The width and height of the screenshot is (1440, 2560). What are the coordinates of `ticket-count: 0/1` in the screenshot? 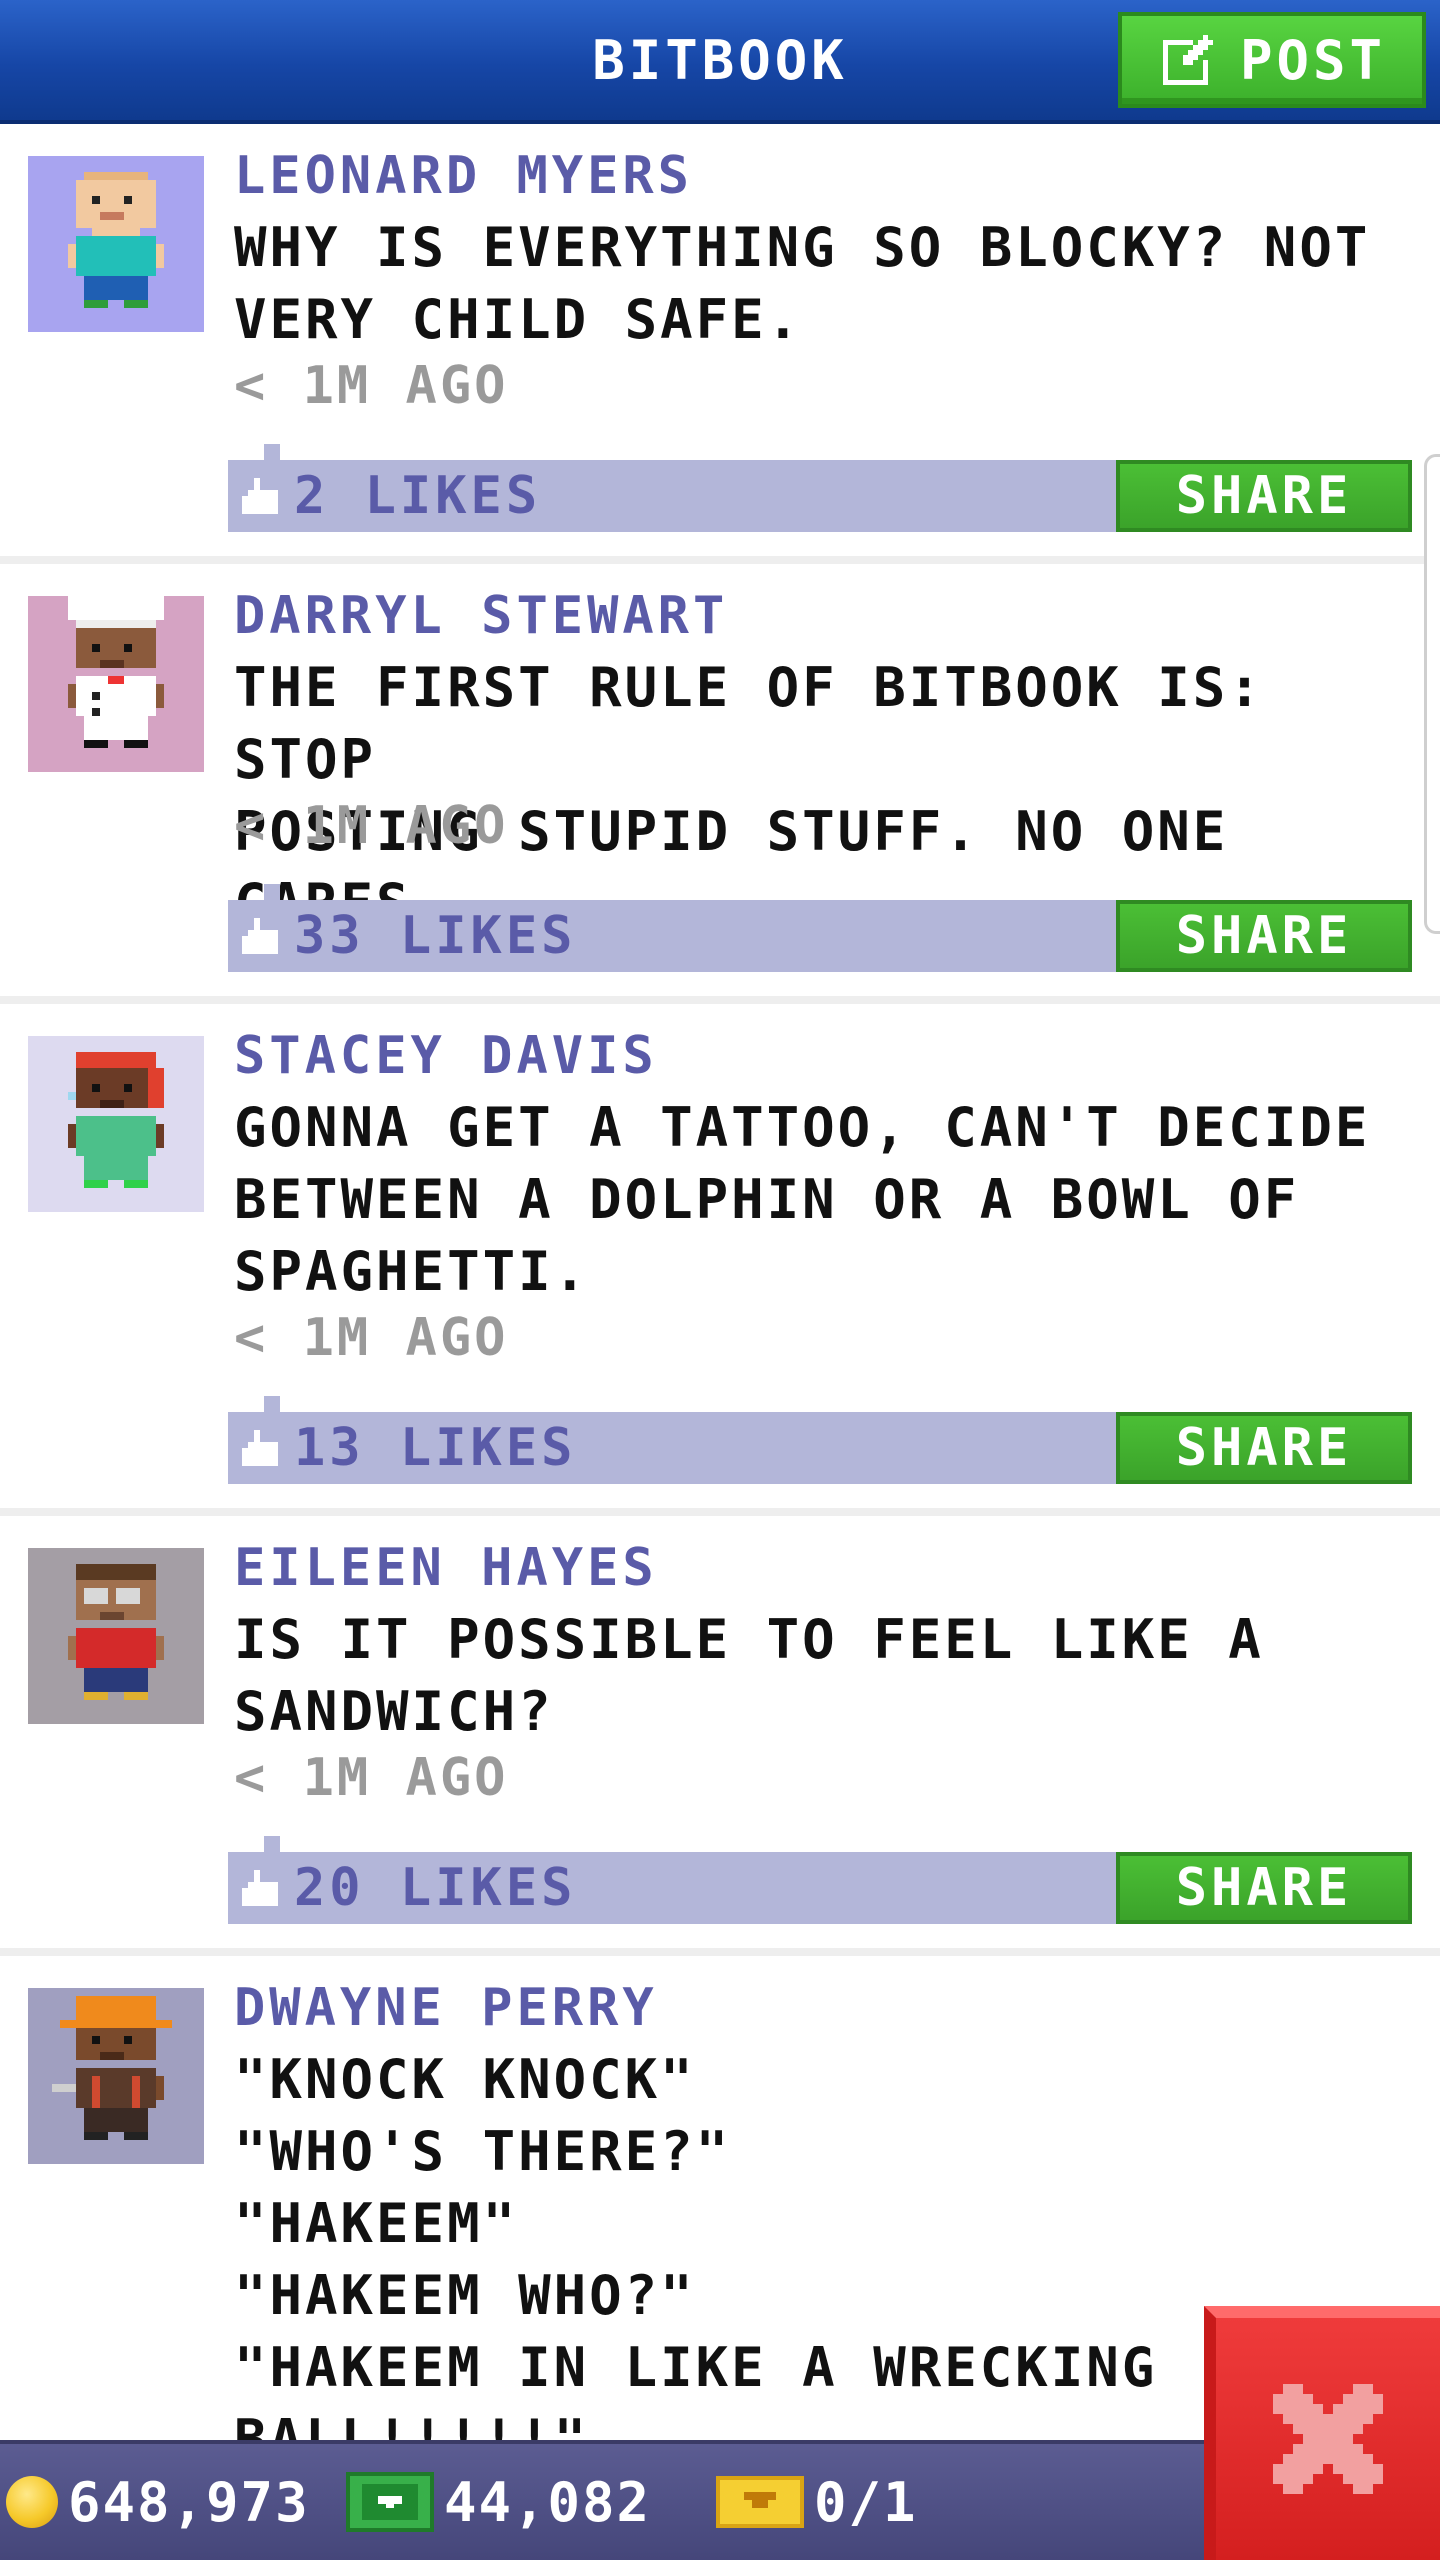 It's located at (866, 2502).